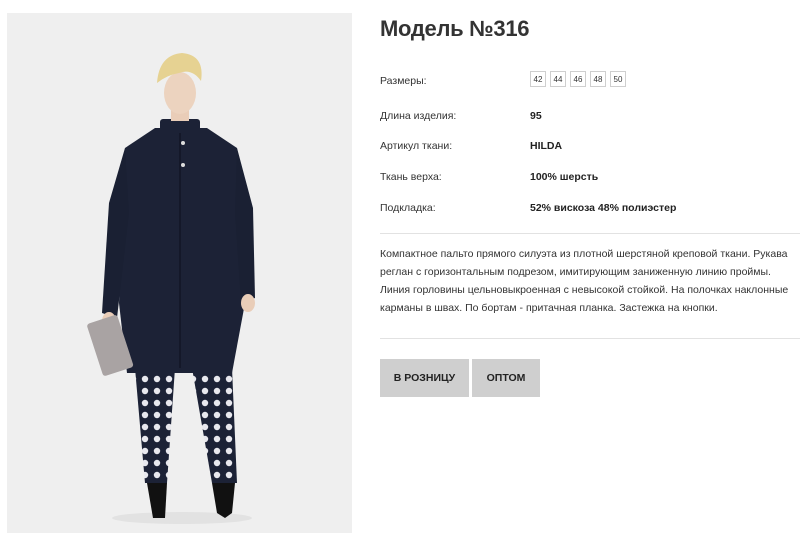 This screenshot has height=543, width=806. Describe the element at coordinates (603, 208) in the screenshot. I see `lining-value: 52% вискоза 48% полиэстер` at that location.